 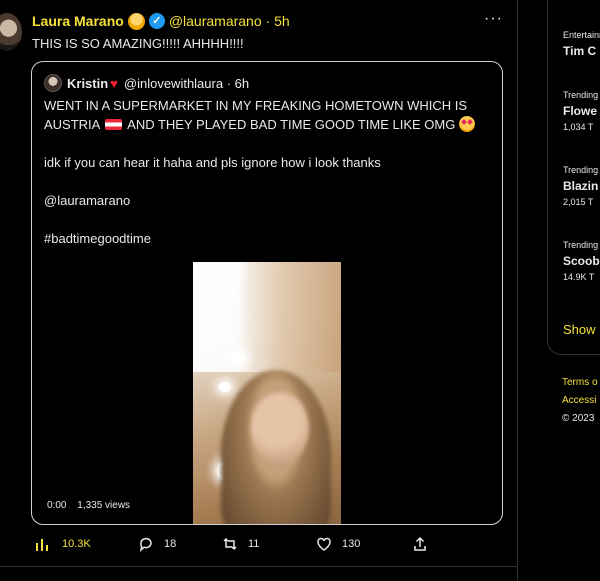 I want to click on copyright: © 2023, so click(x=578, y=418).